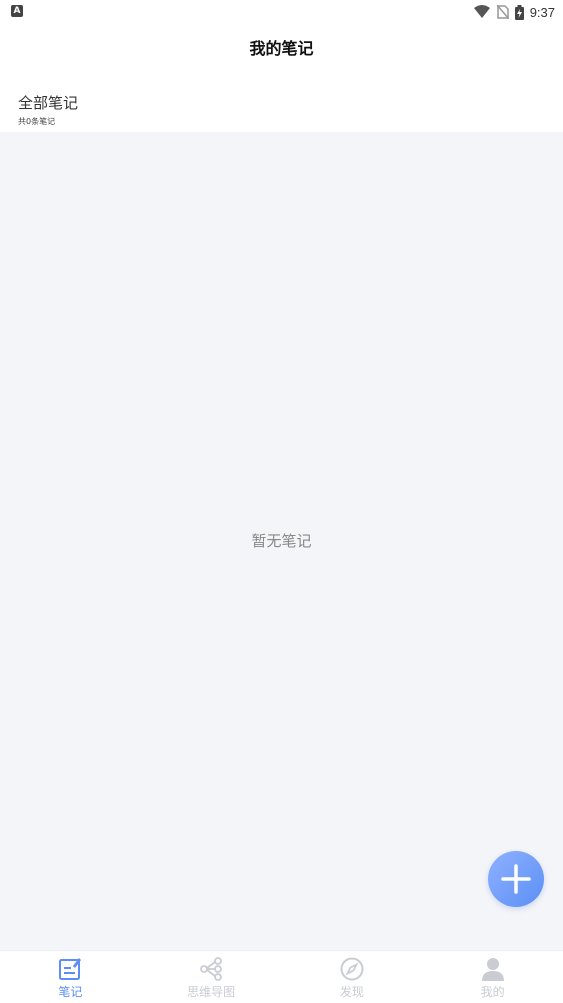 The image size is (563, 1003). I want to click on app-header: 我的笔记, so click(281, 49).